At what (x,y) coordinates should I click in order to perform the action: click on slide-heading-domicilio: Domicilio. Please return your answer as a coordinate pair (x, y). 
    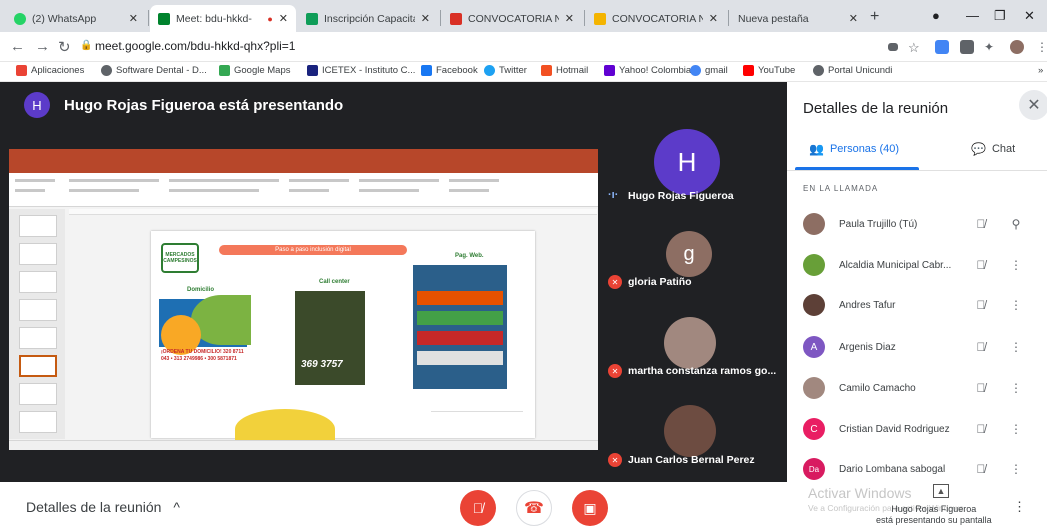
    Looking at the image, I should click on (201, 290).